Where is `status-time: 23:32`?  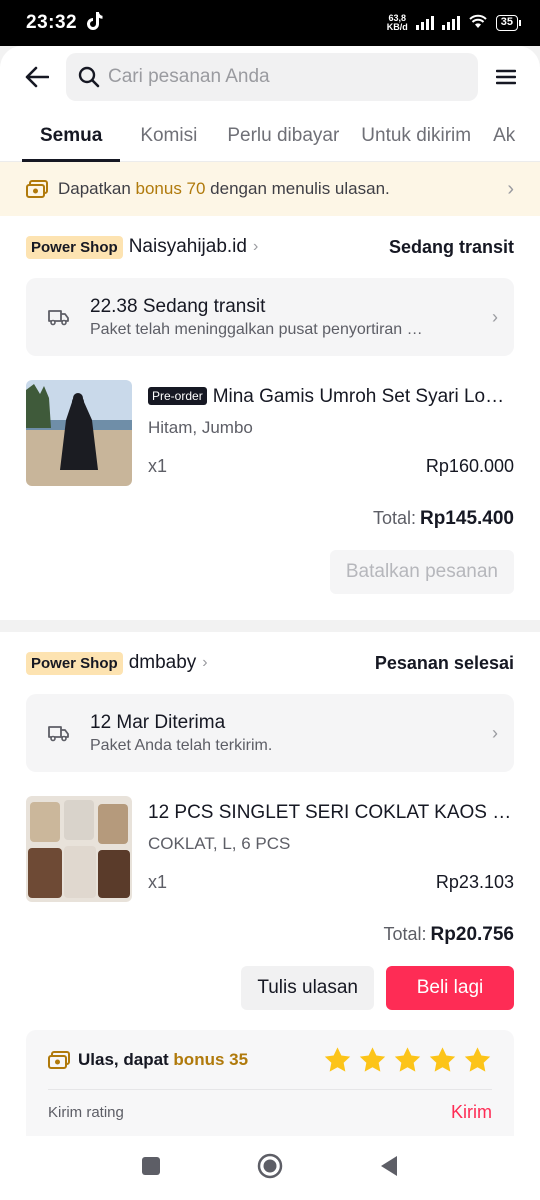 status-time: 23:32 is located at coordinates (52, 22).